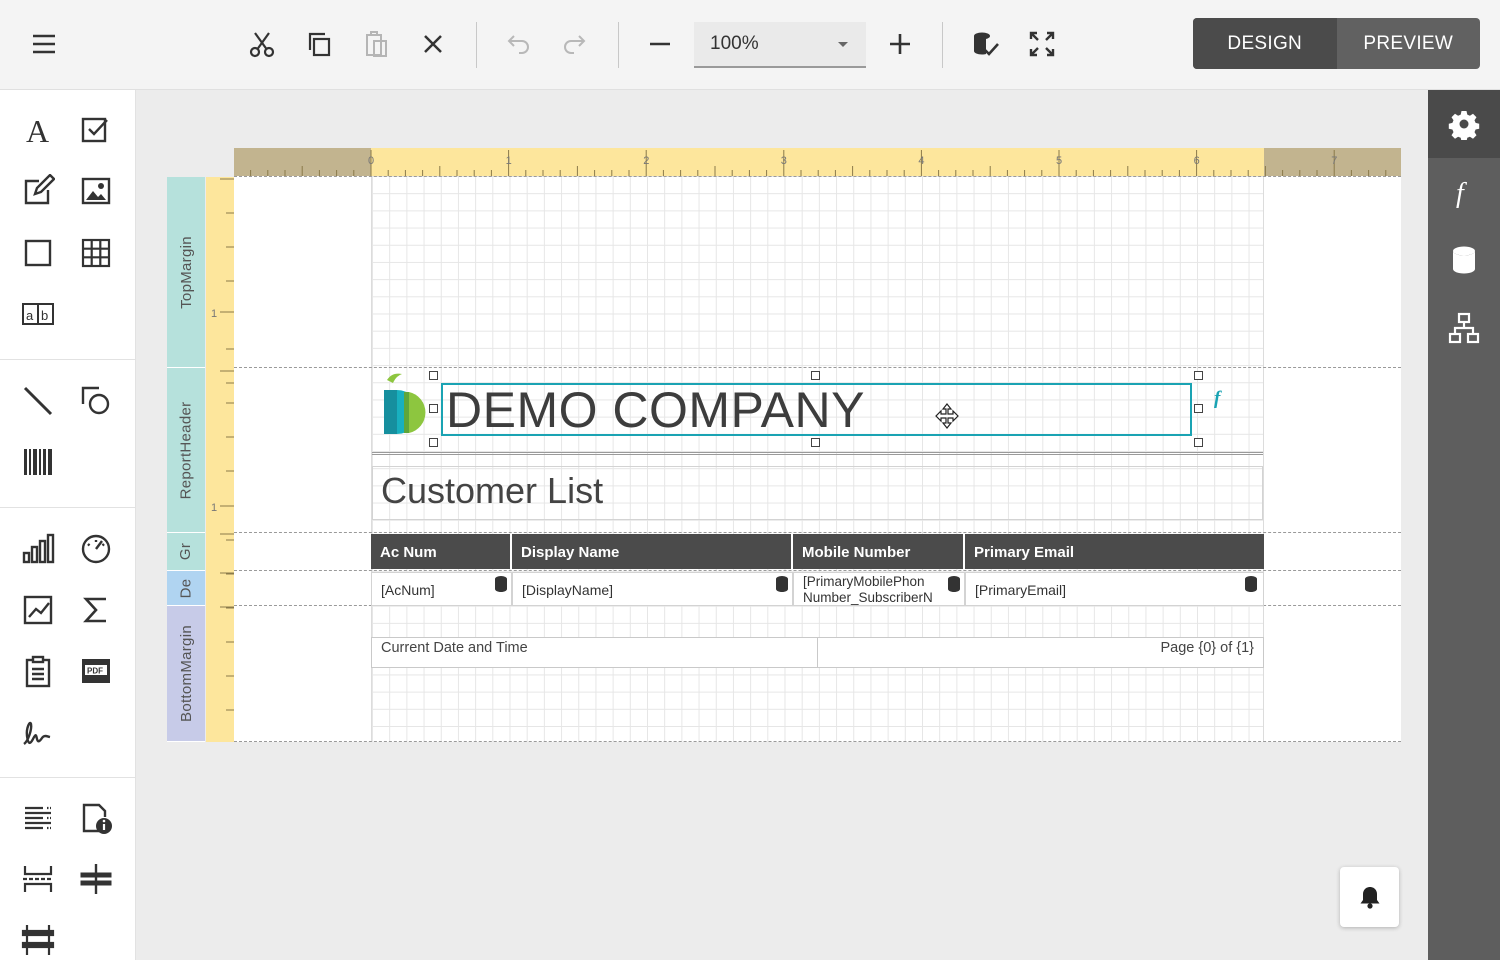 Image resolution: width=1500 pixels, height=960 pixels. I want to click on company-logo, so click(406, 404).